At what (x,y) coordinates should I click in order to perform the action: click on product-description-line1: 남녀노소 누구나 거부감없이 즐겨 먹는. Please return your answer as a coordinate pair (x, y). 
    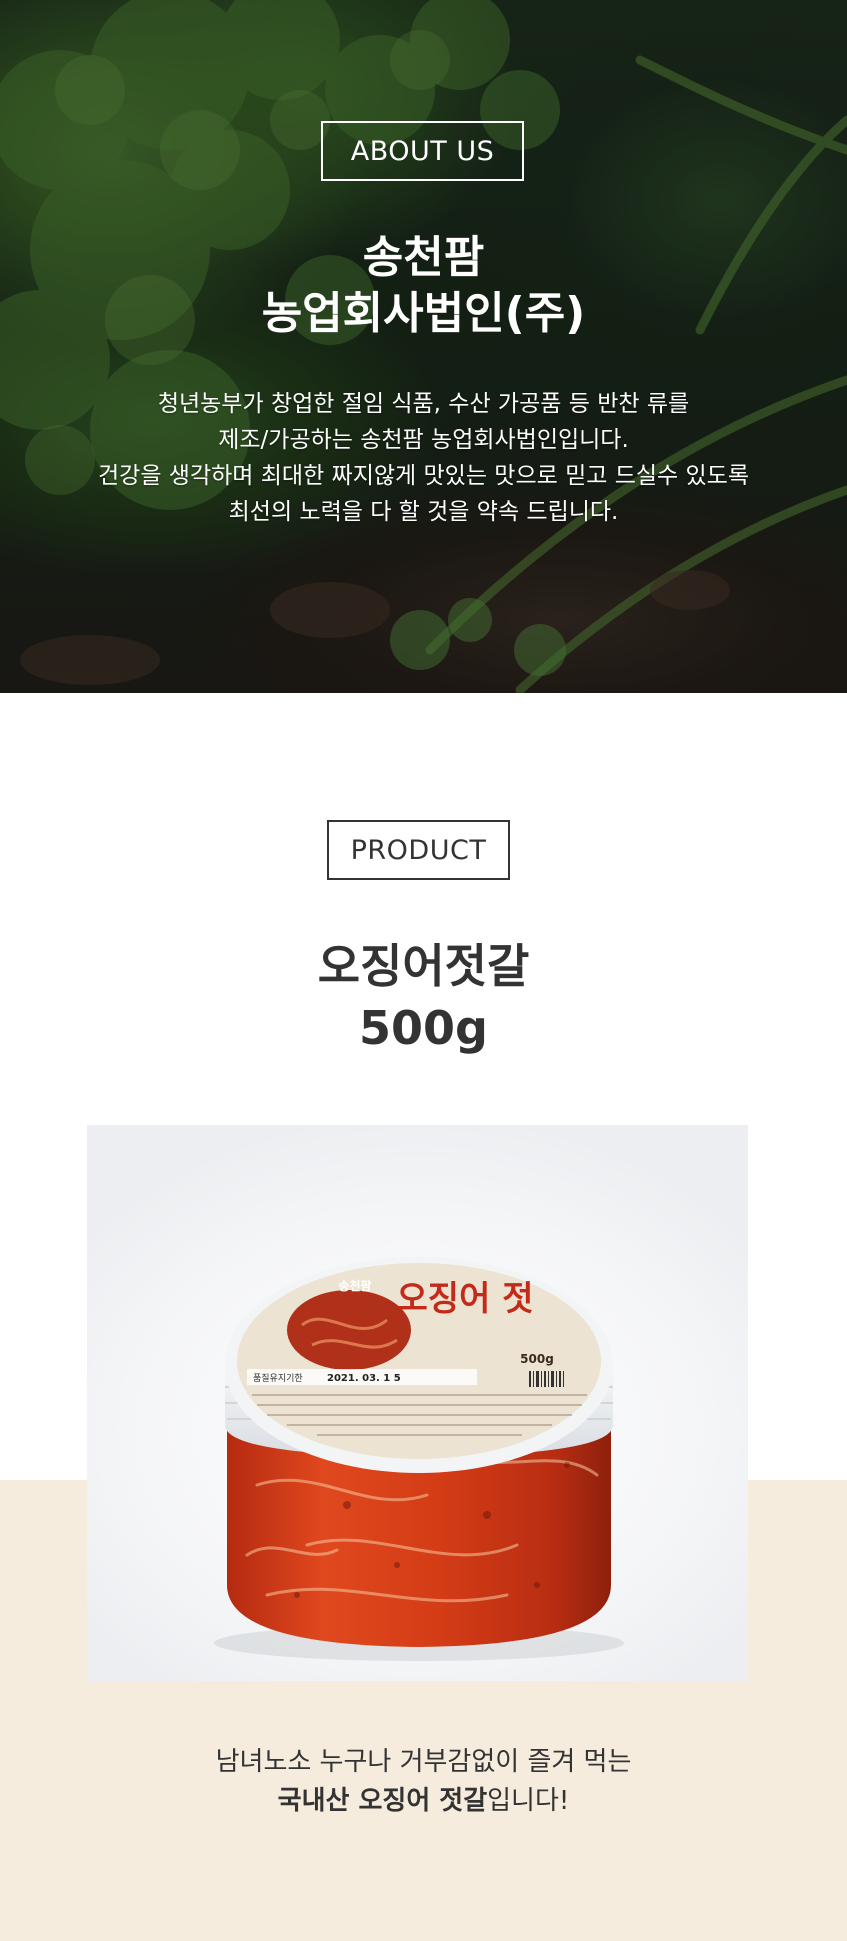
    Looking at the image, I should click on (423, 1762).